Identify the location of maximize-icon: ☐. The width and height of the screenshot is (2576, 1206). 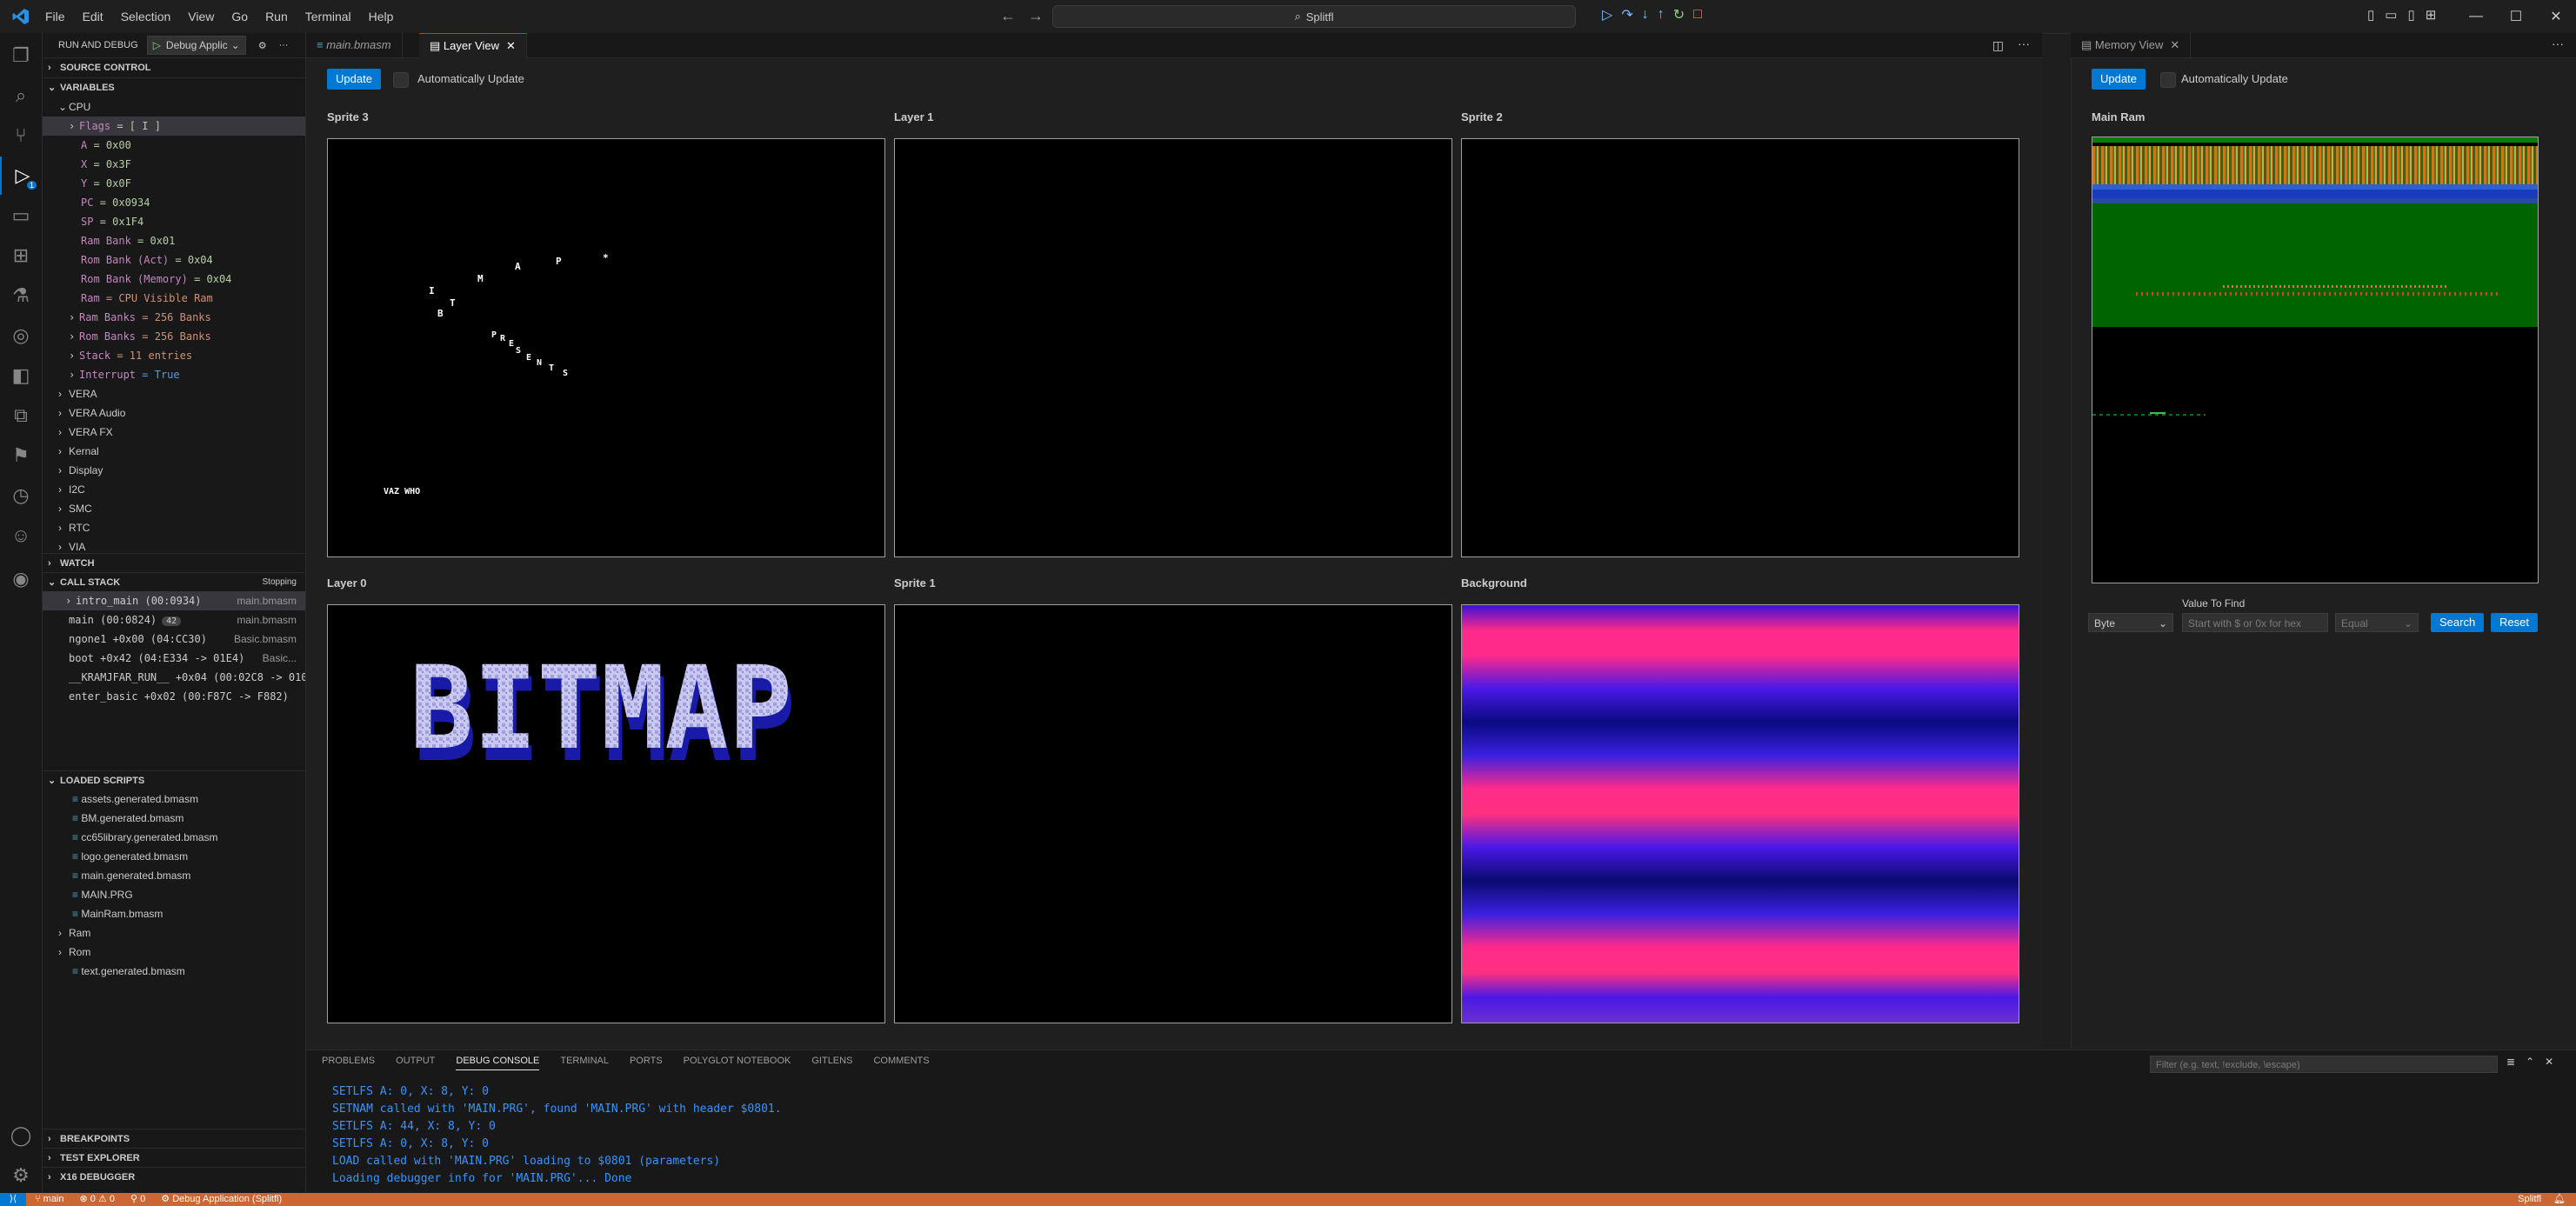
(2516, 16).